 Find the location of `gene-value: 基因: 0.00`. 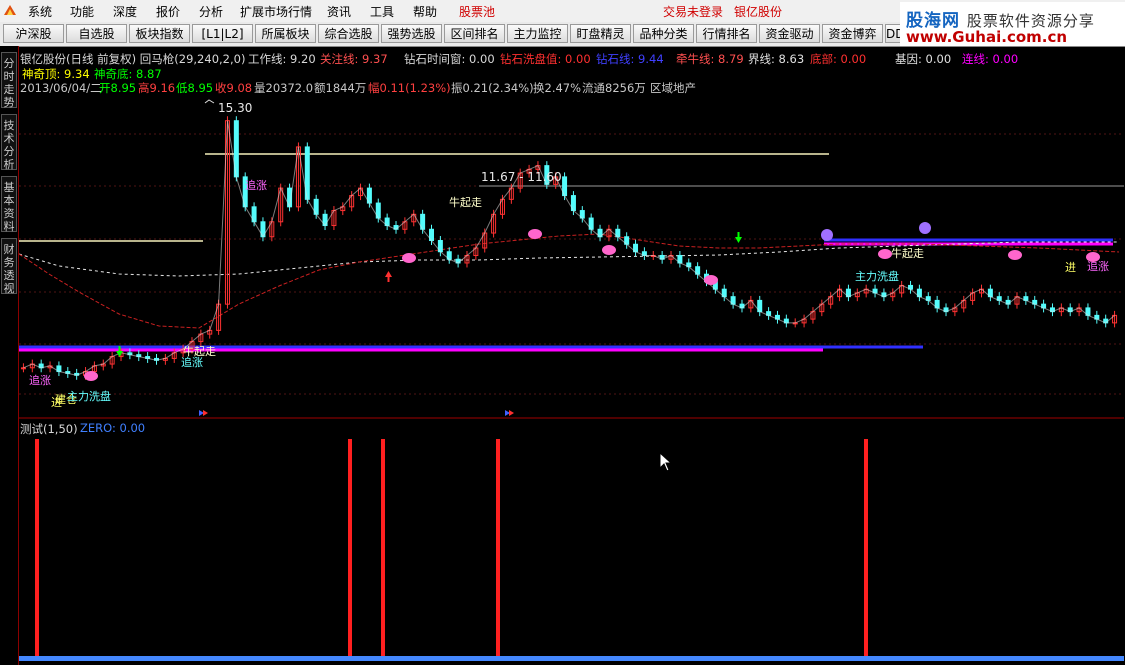

gene-value: 基因: 0.00 is located at coordinates (923, 59).